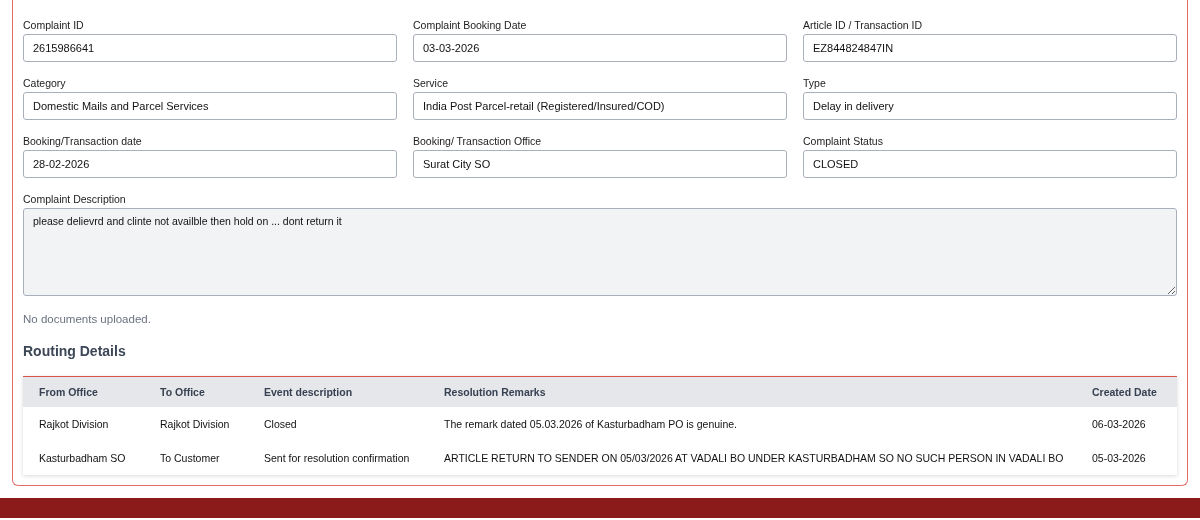  What do you see at coordinates (990, 106) in the screenshot?
I see `input-field: Delay in delivery` at bounding box center [990, 106].